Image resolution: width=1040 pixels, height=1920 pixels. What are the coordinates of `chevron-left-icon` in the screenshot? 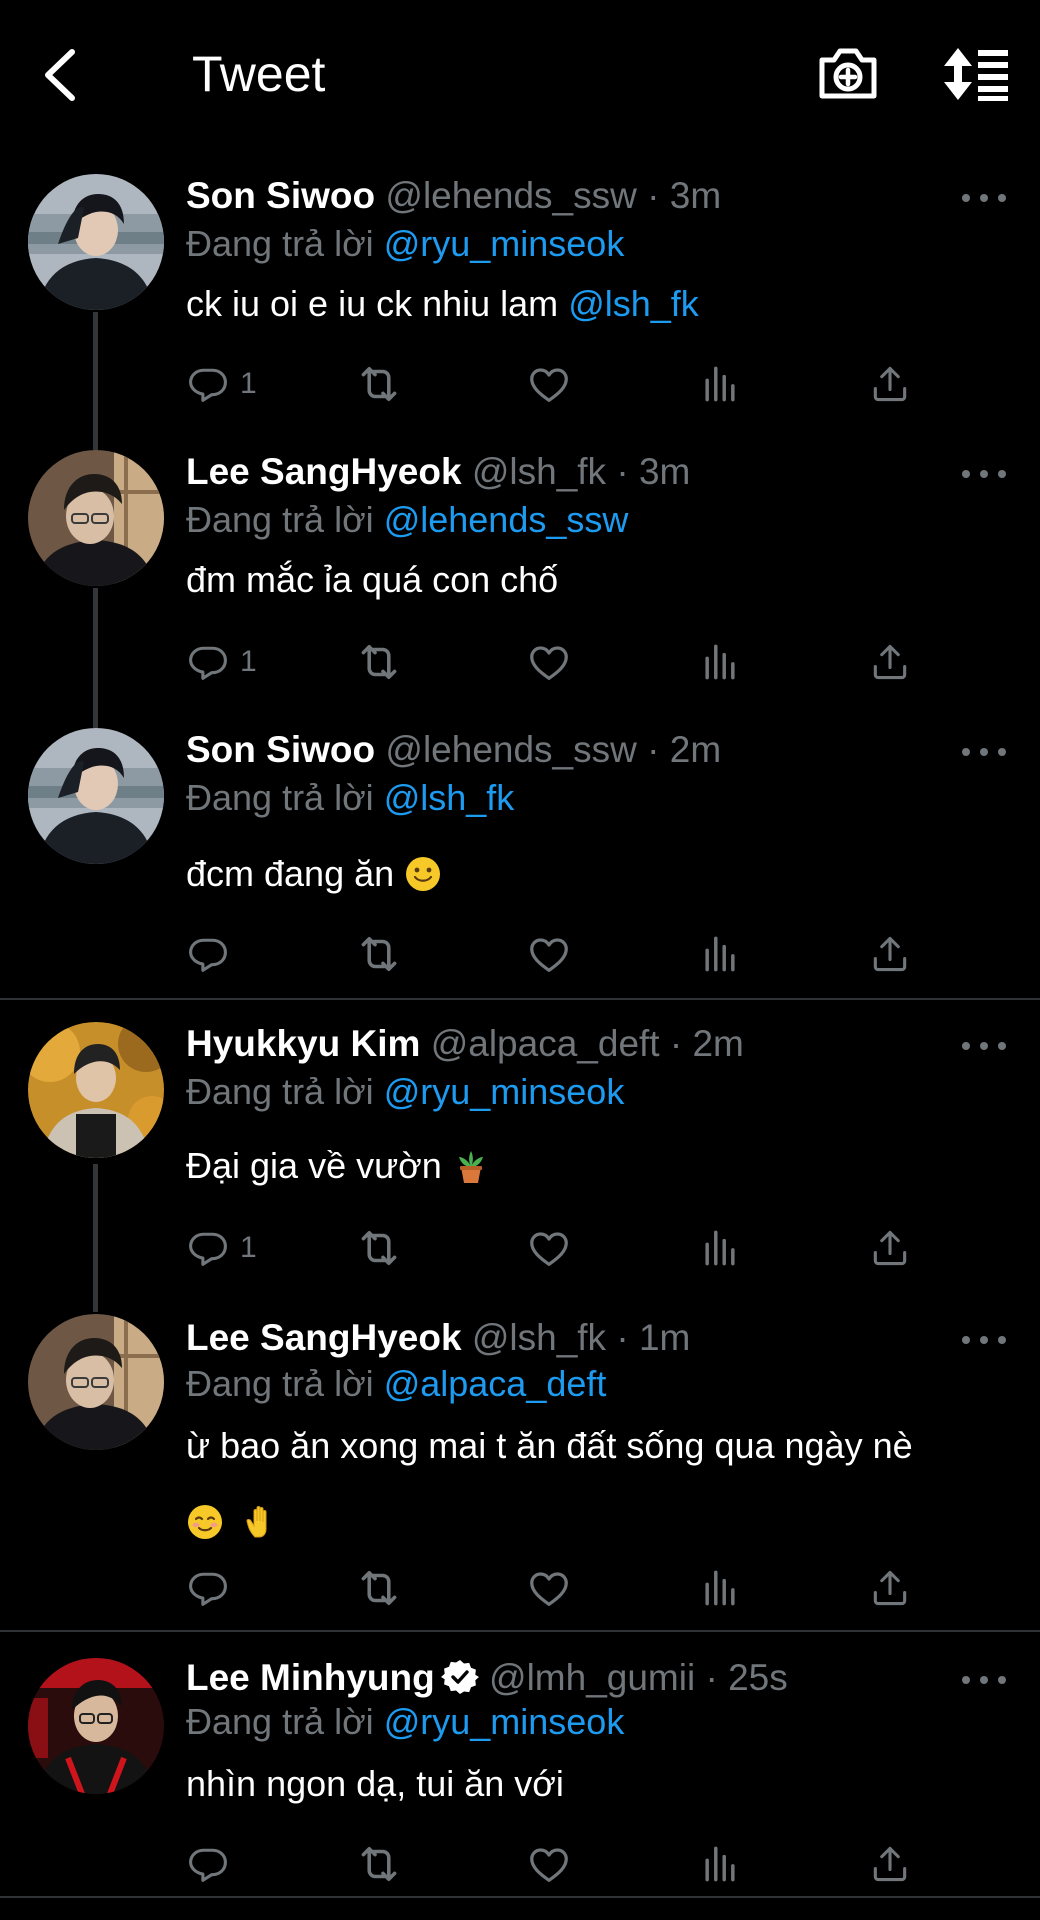 It's located at (60, 75).